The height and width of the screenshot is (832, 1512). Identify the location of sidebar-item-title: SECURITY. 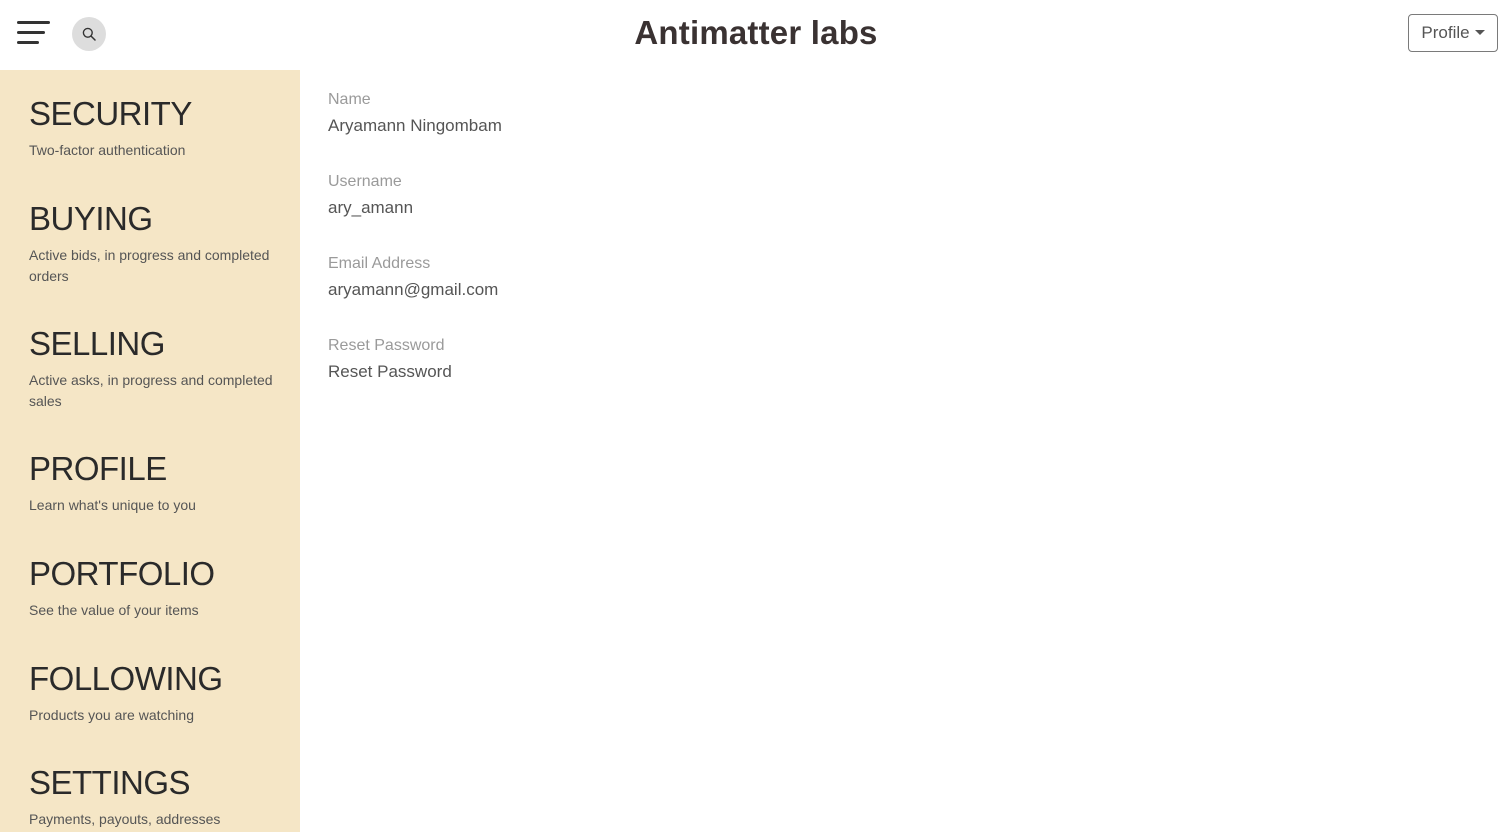
(110, 113).